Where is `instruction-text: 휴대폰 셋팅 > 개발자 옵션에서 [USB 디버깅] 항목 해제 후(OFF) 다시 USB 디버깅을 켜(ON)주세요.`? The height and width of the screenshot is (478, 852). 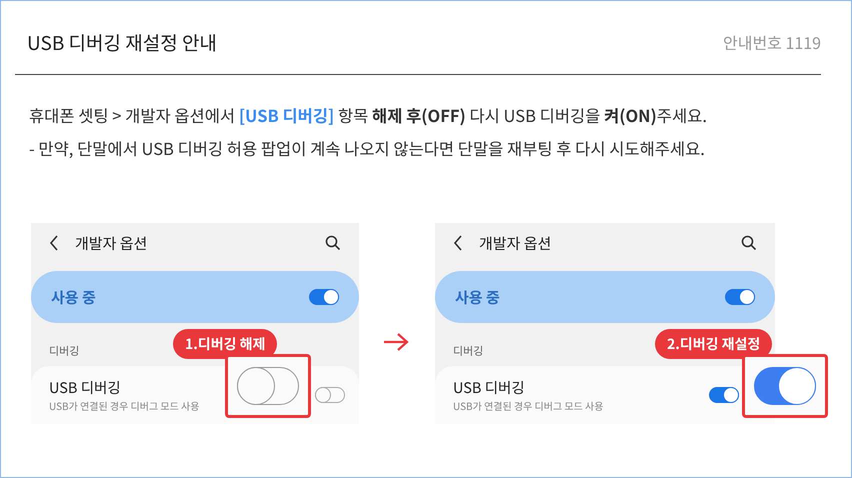 instruction-text: 휴대폰 셋팅 > 개발자 옵션에서 [USB 디버깅] 항목 해제 후(OFF) 다시 USB 디버깅을 켜(ON)주세요. is located at coordinates (368, 115).